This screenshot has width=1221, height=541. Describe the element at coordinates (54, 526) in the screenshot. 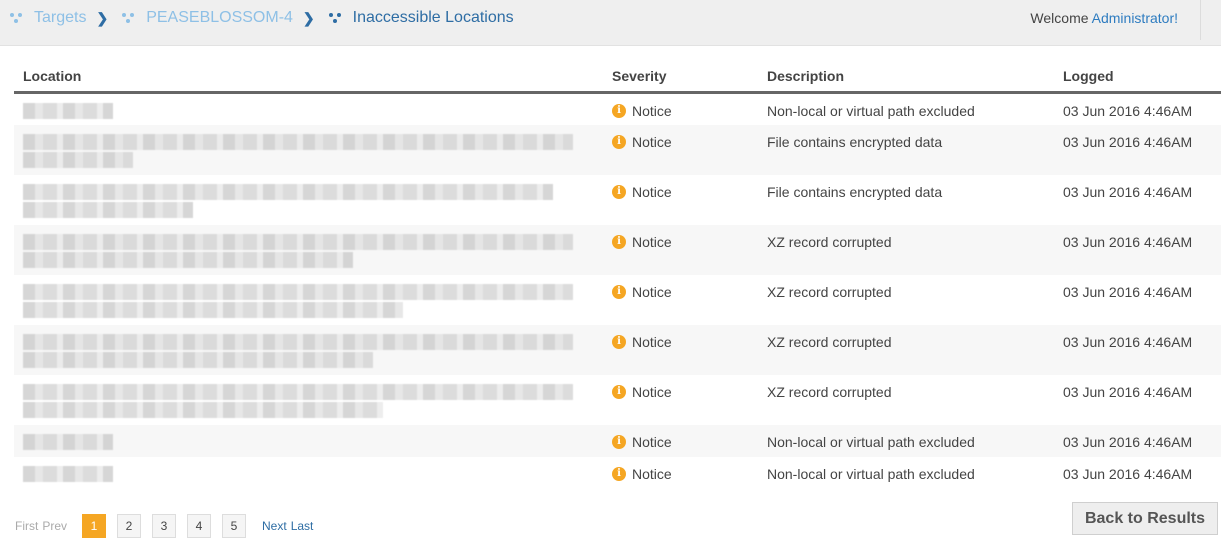

I see `prev-page-link: Prev` at that location.